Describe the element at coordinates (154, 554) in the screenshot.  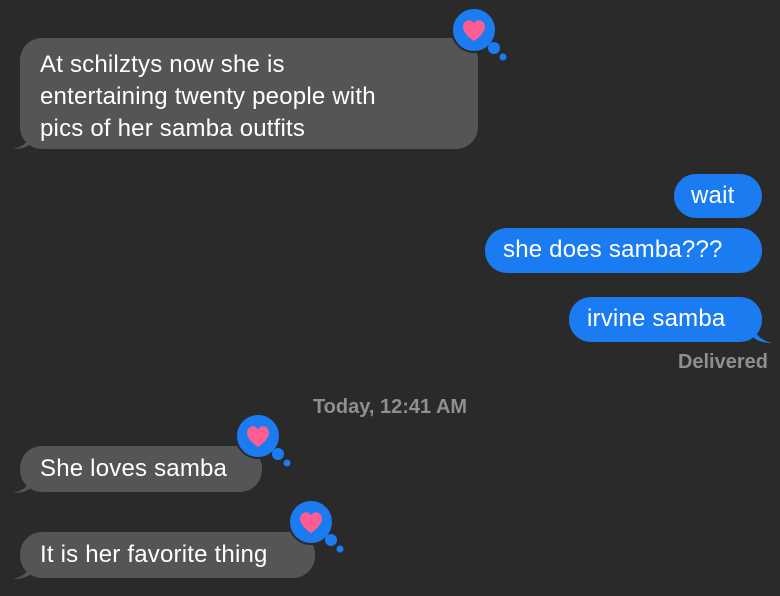
I see `message-text: It is her favorite thing` at that location.